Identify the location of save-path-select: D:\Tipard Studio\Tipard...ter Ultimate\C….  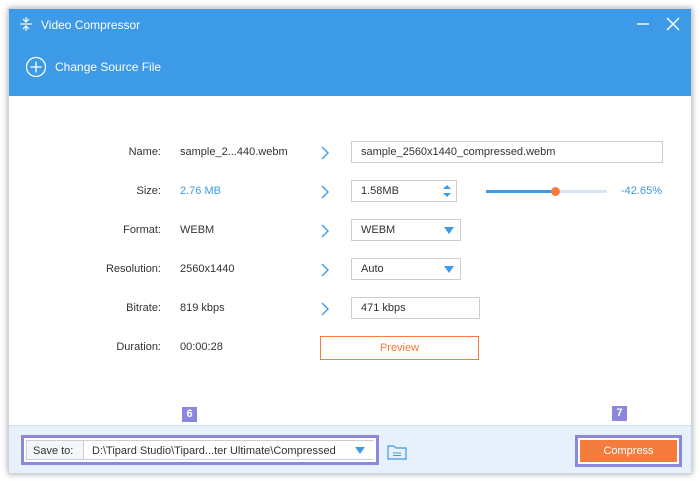
(229, 450).